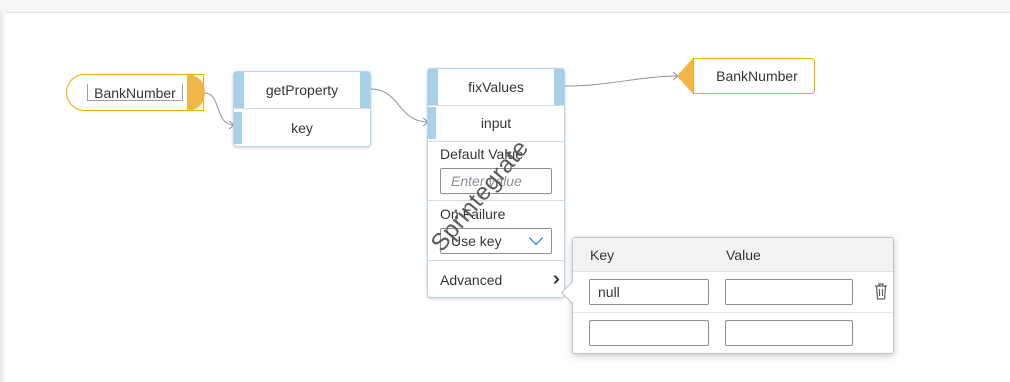  What do you see at coordinates (302, 90) in the screenshot?
I see `getproperty-header: getProperty` at bounding box center [302, 90].